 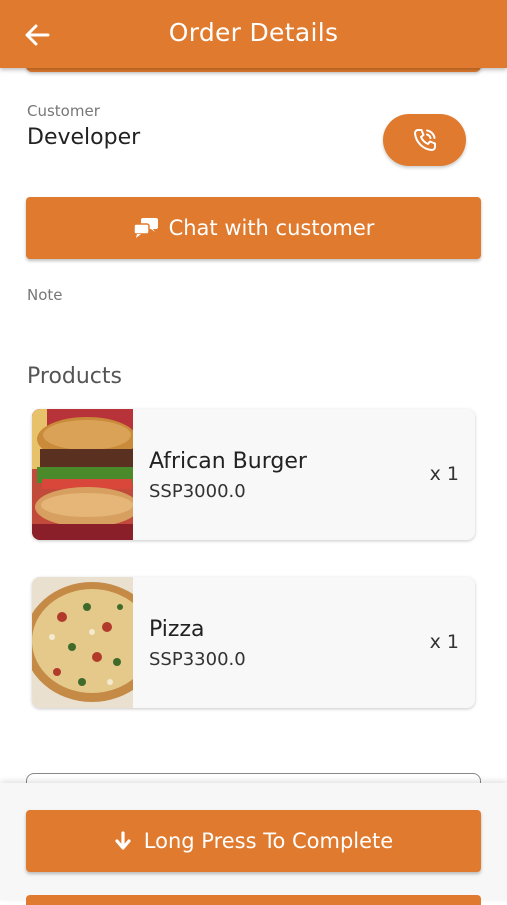 What do you see at coordinates (145, 228) in the screenshot?
I see `chat-bubbles-icon` at bounding box center [145, 228].